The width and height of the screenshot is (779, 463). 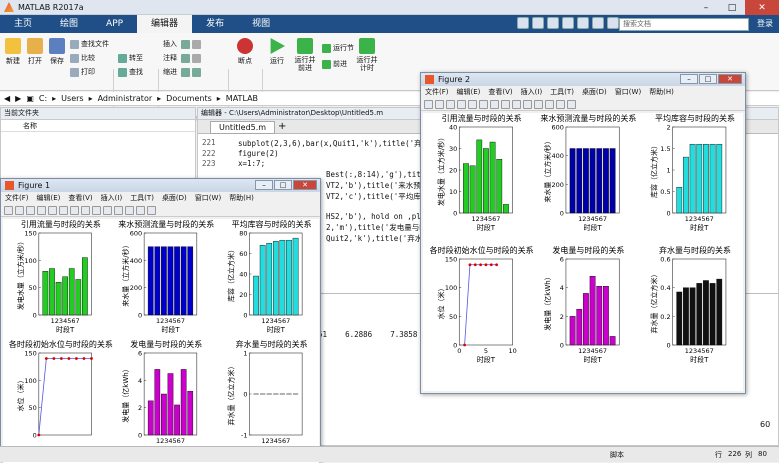 What do you see at coordinates (334, 64) in the screenshot?
I see `advance-button: 前进` at bounding box center [334, 64].